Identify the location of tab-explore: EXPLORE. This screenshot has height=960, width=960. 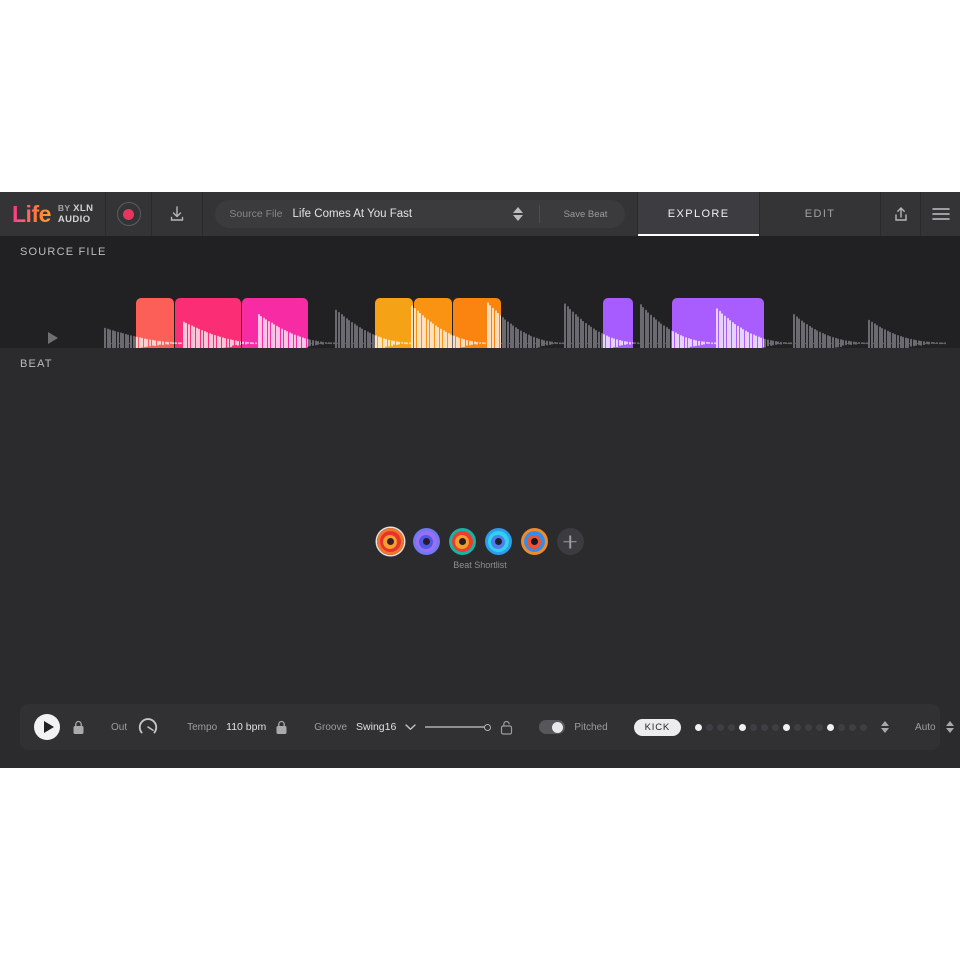
(699, 214).